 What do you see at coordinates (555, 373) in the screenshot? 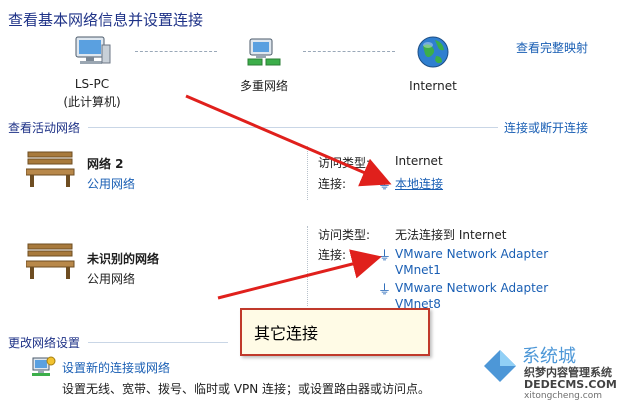
I see `watermark-logo: 系统城 织梦内容管理系统 DEDECMS.COM xitongcheng.com` at bounding box center [555, 373].